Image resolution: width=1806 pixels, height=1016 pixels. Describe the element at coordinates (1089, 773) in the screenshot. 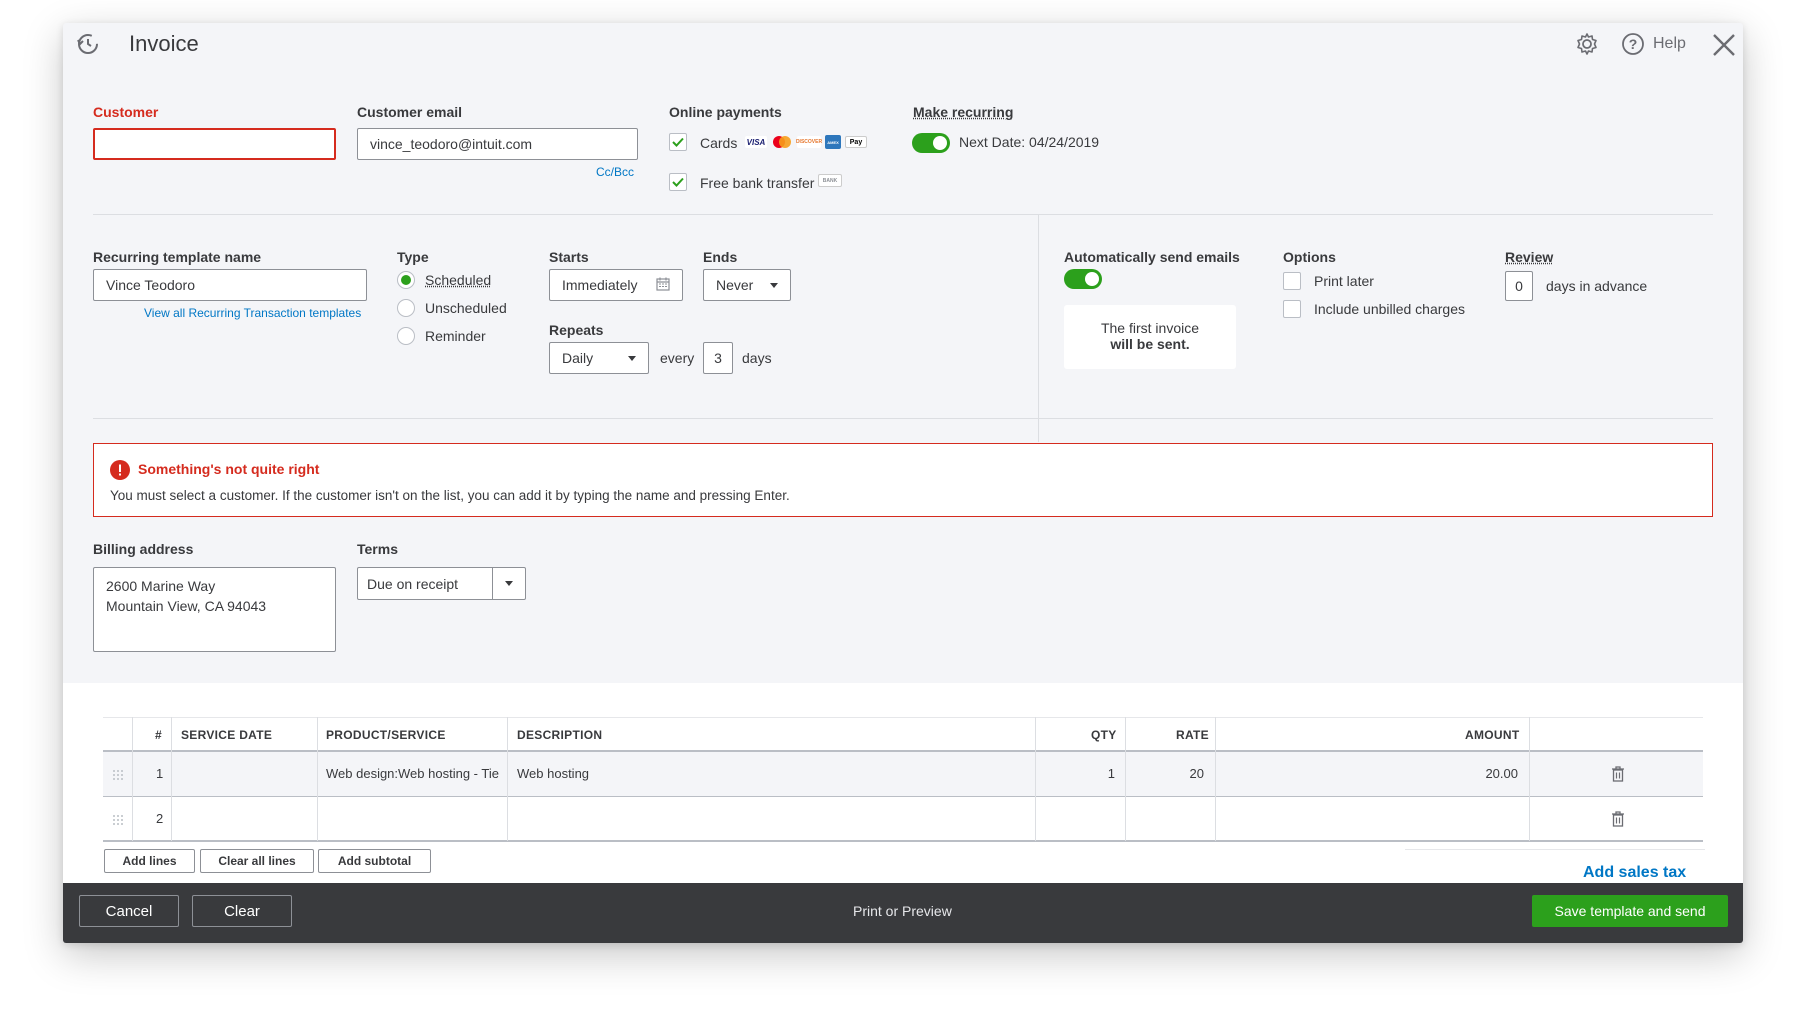

I see `row1-qty: 1` at that location.